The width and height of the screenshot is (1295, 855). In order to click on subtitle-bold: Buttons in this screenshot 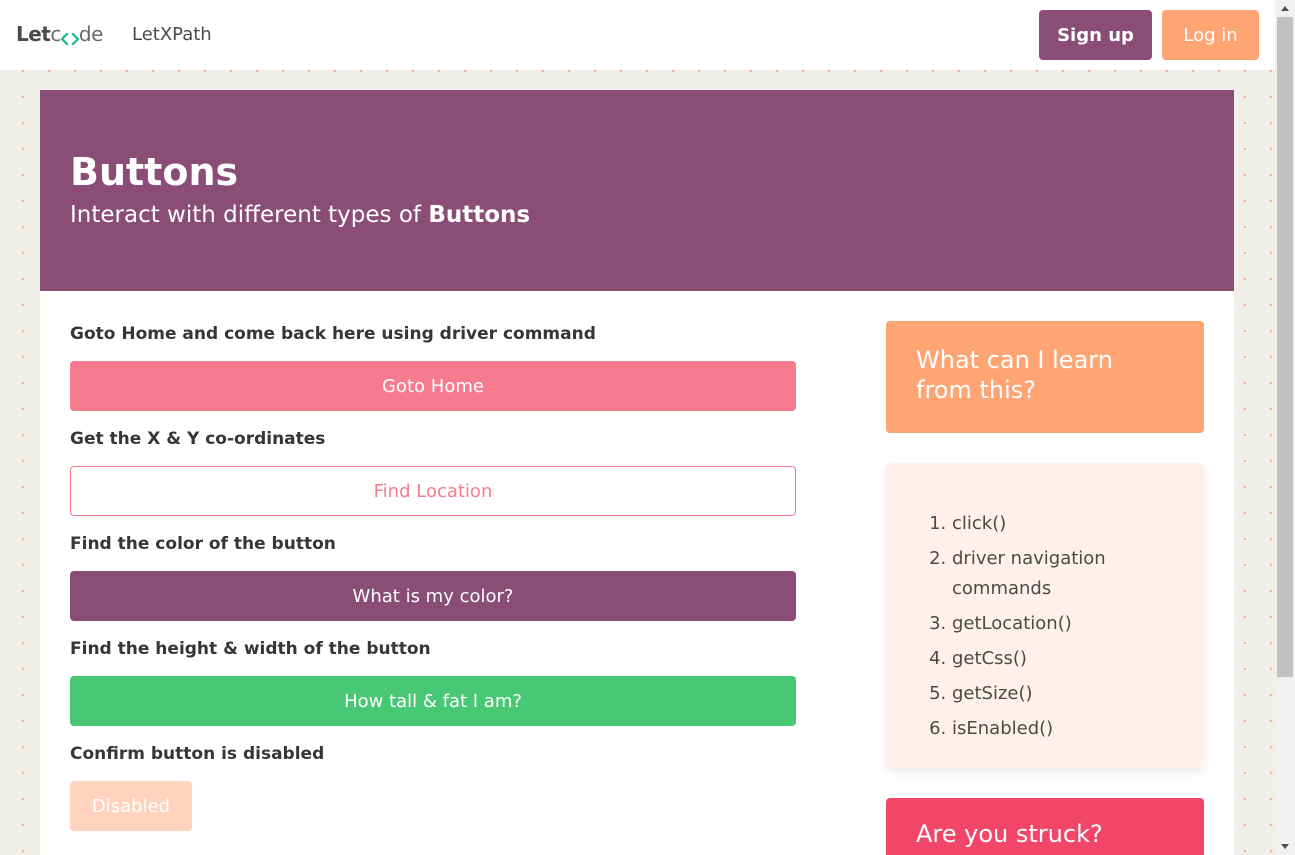, I will do `click(479, 215)`.